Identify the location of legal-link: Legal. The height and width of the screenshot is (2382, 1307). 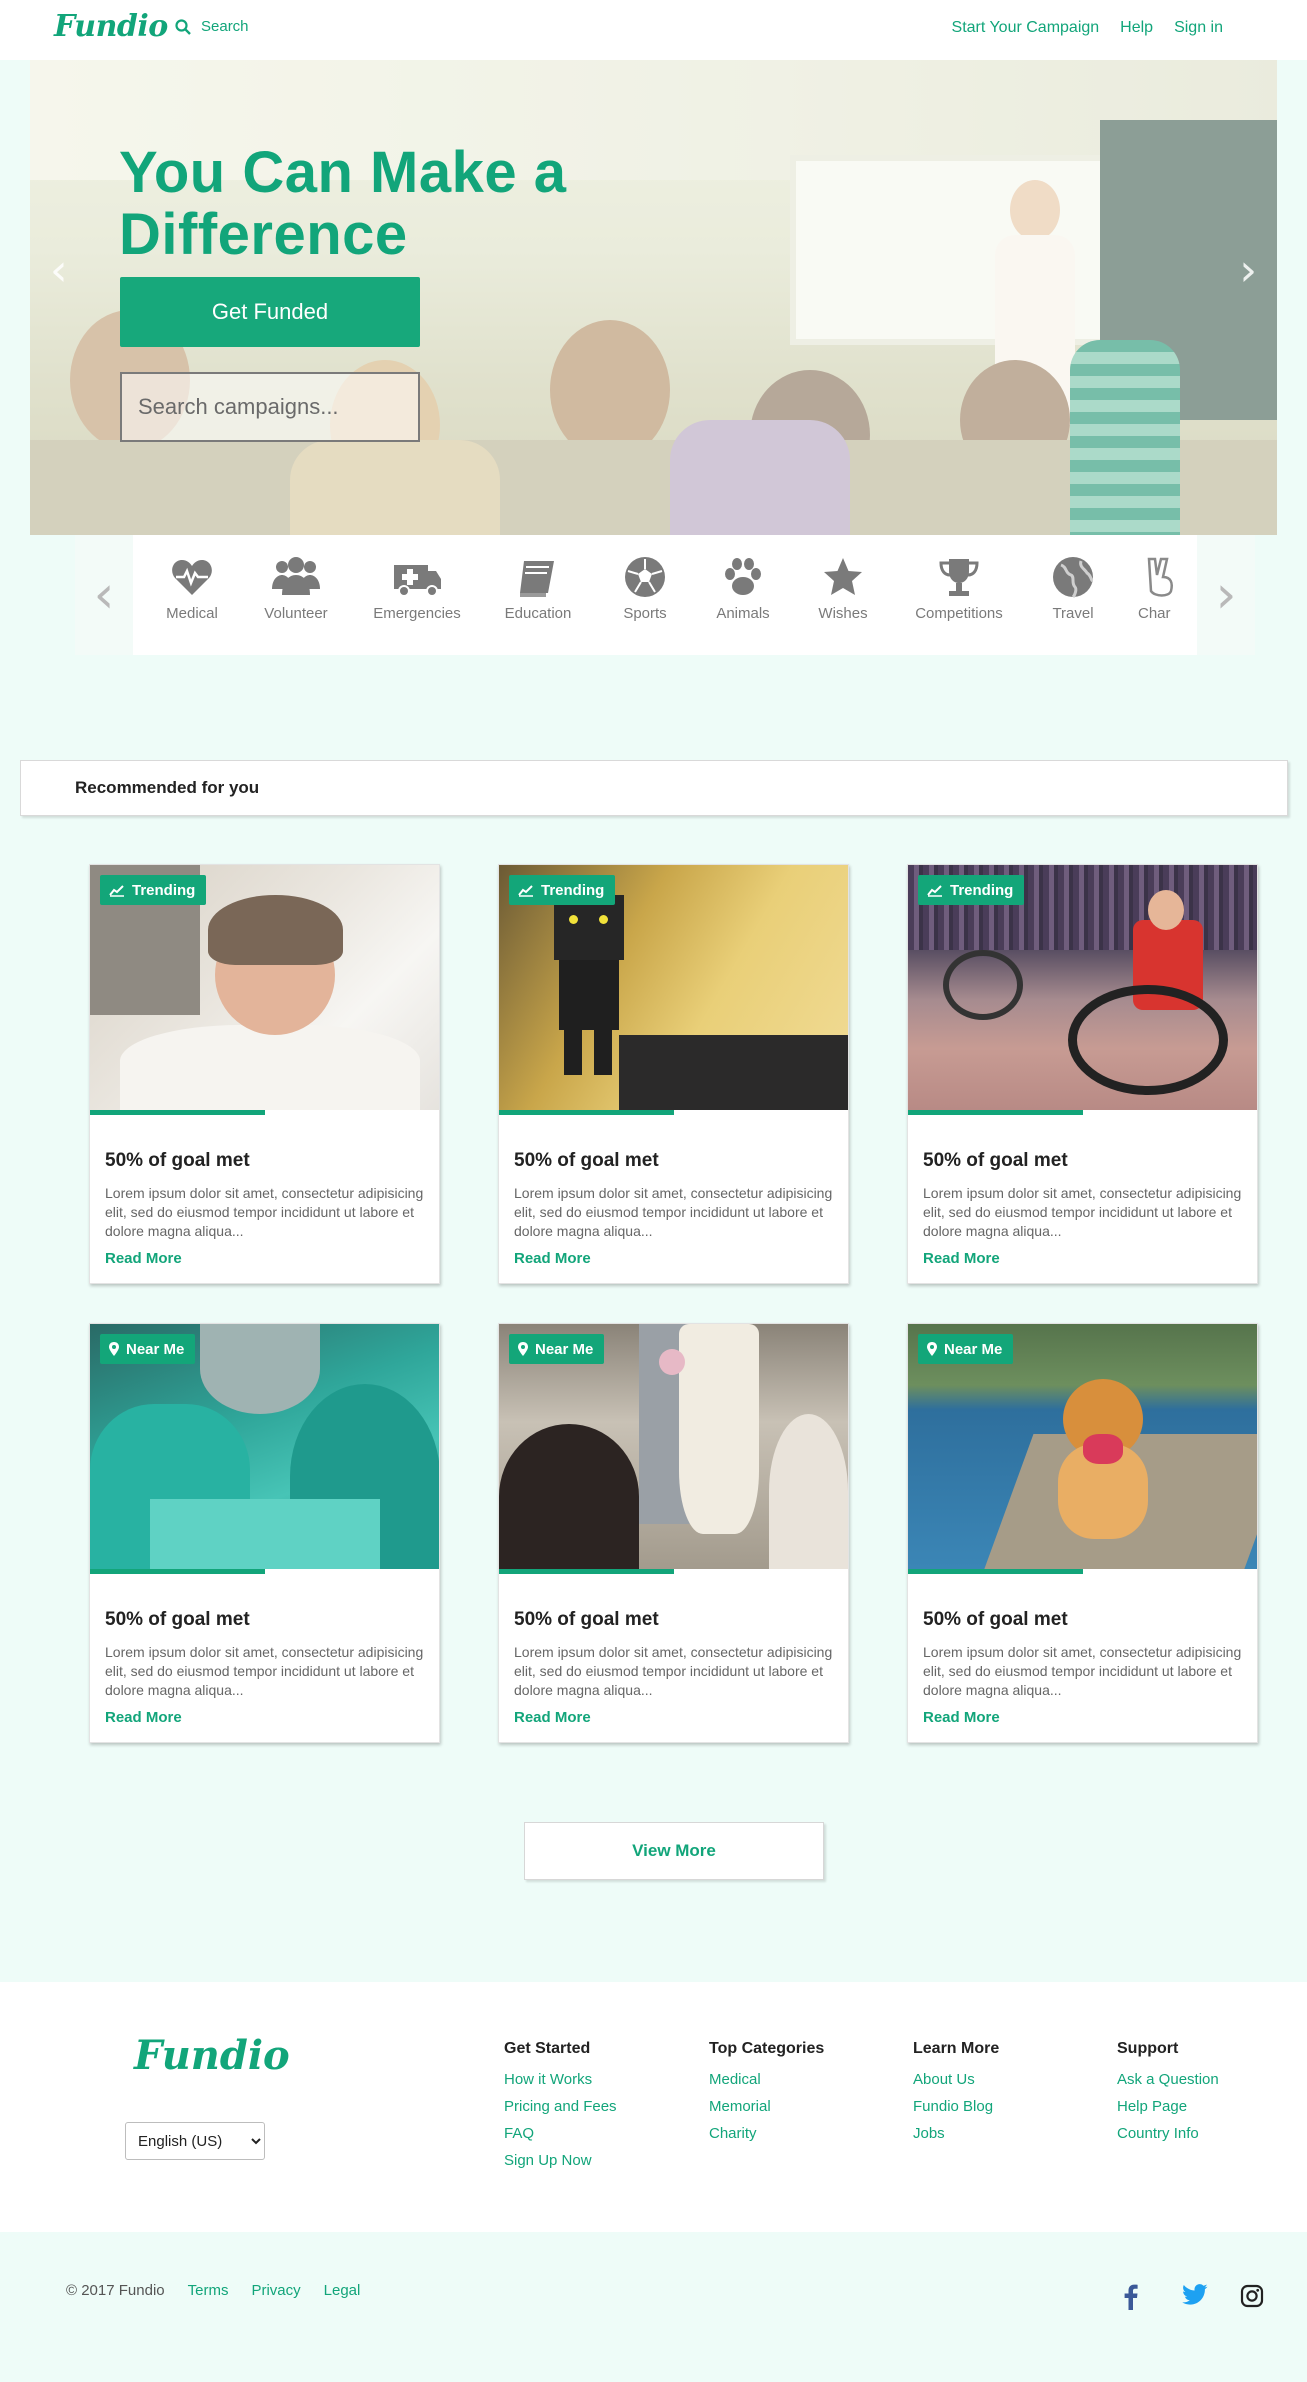
(342, 2290).